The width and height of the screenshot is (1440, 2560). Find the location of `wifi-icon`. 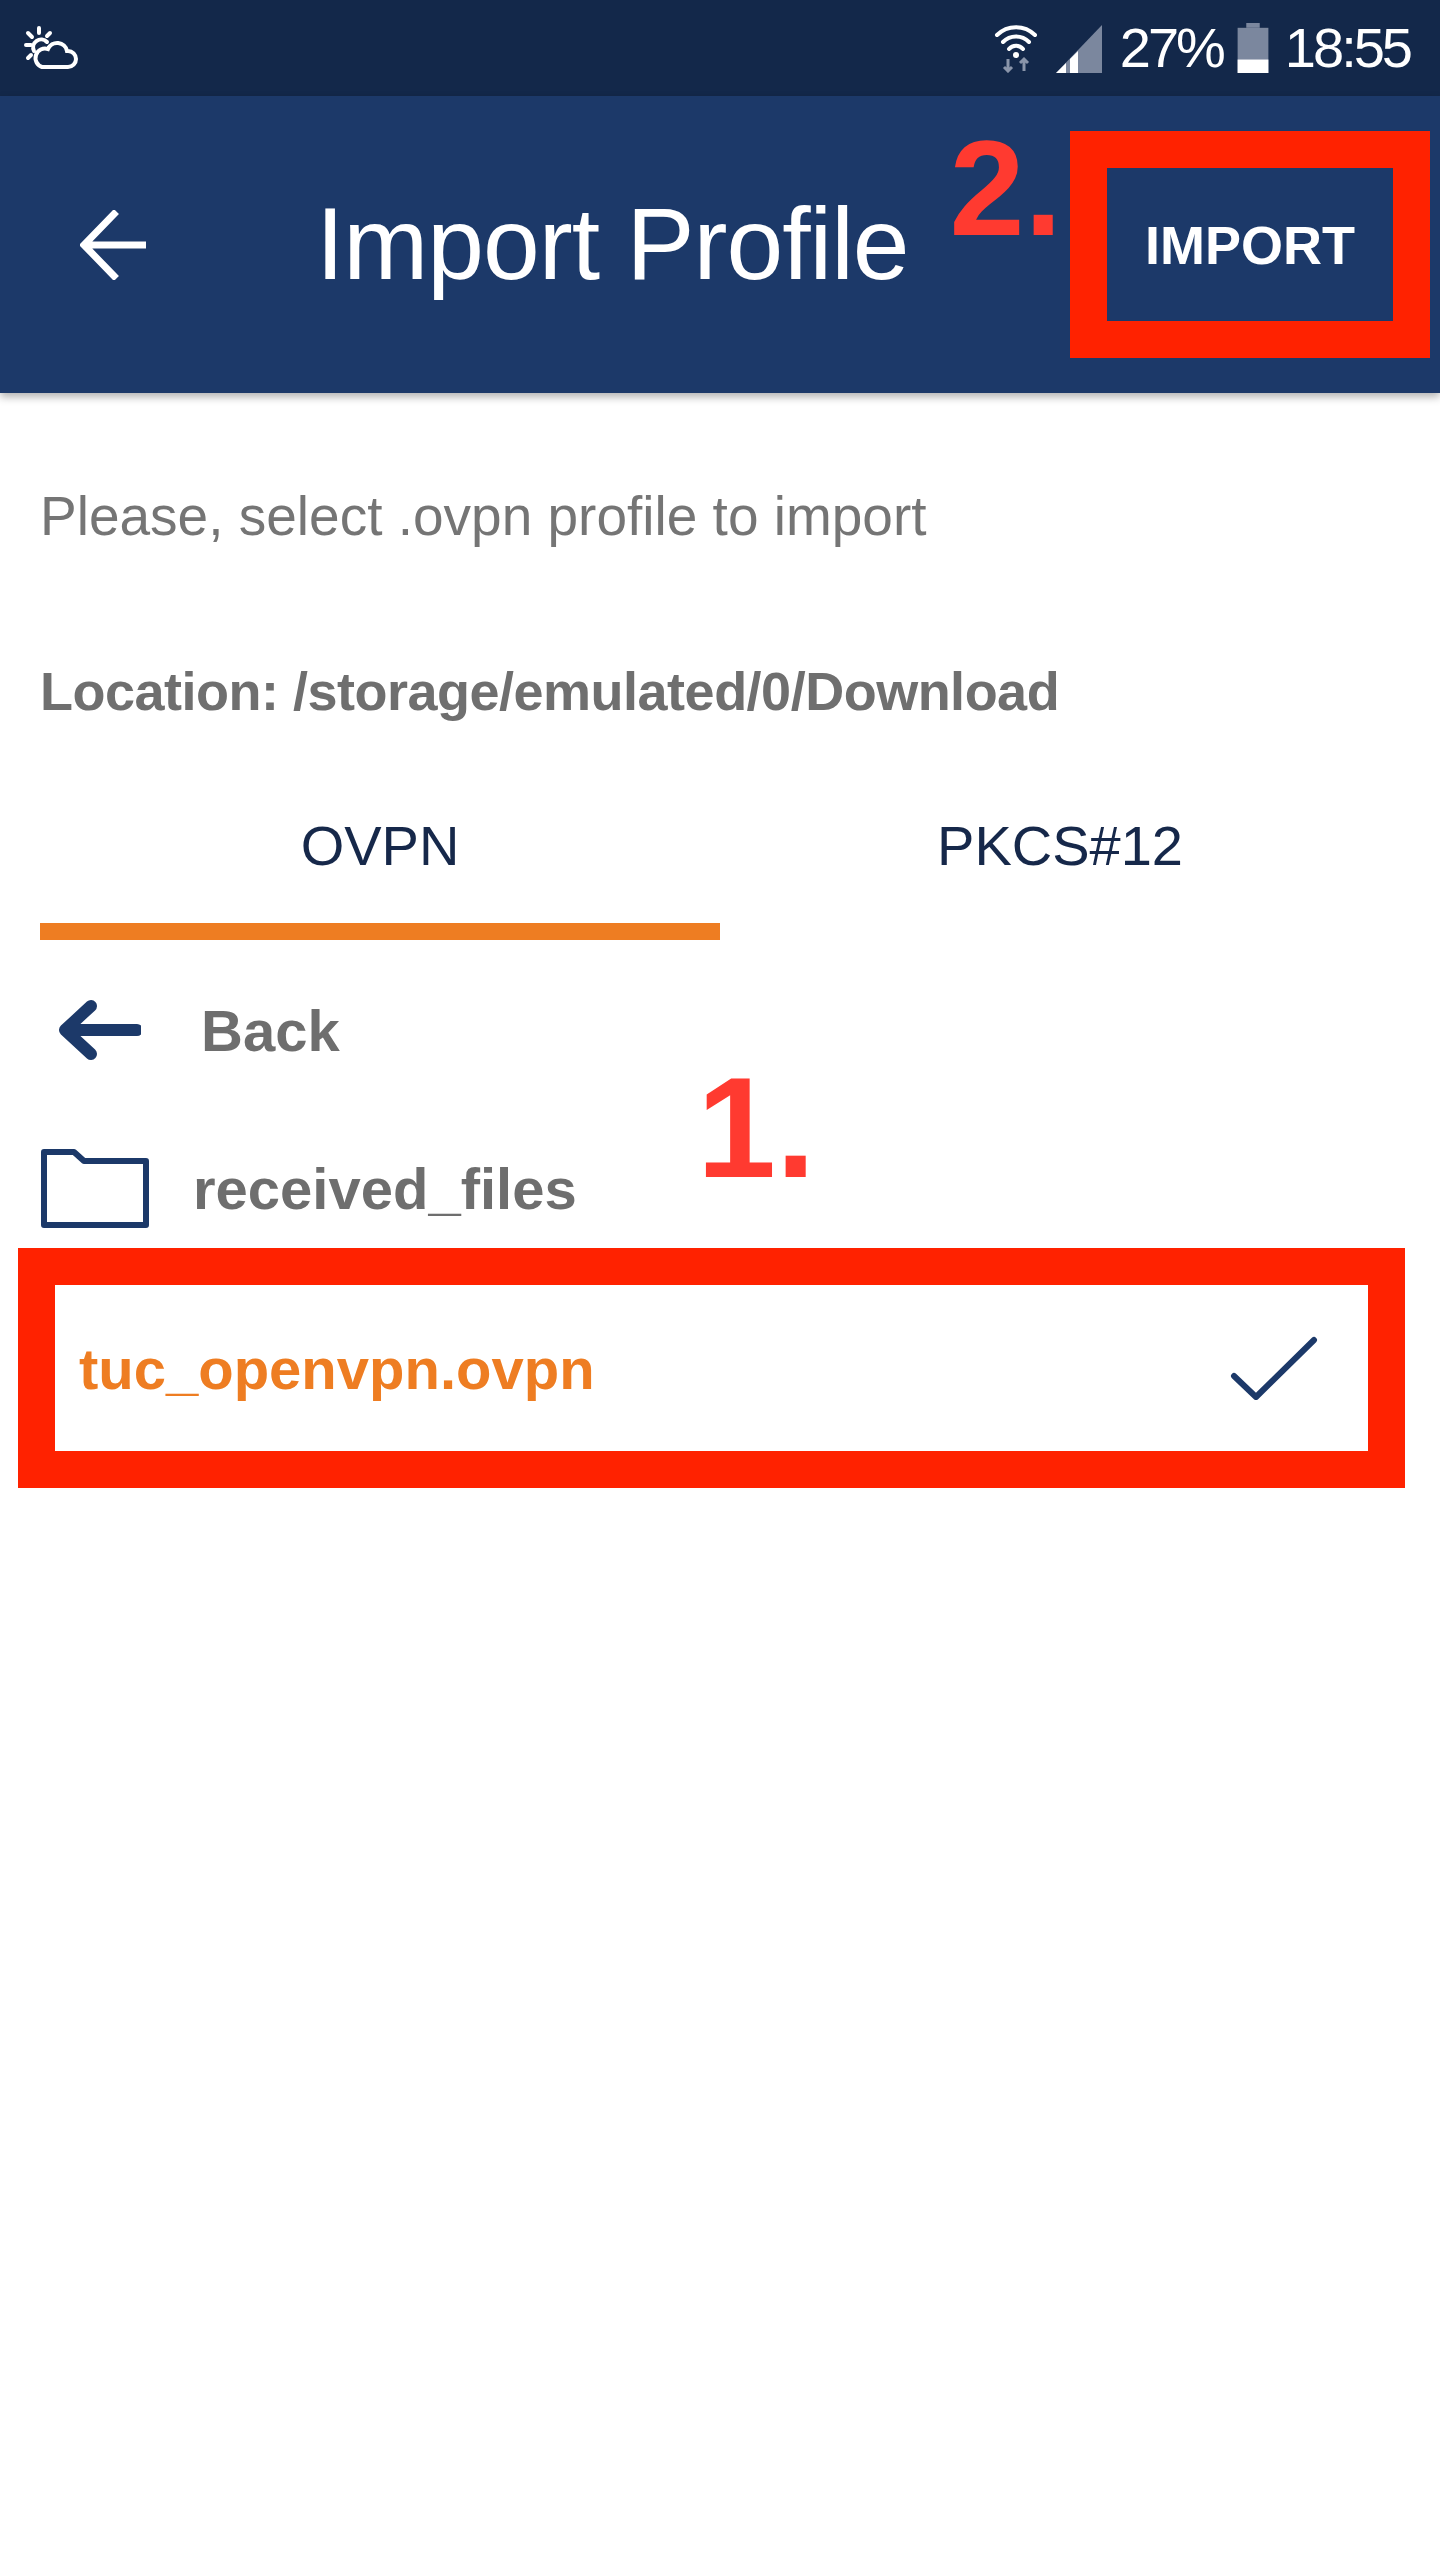

wifi-icon is located at coordinates (1015, 48).